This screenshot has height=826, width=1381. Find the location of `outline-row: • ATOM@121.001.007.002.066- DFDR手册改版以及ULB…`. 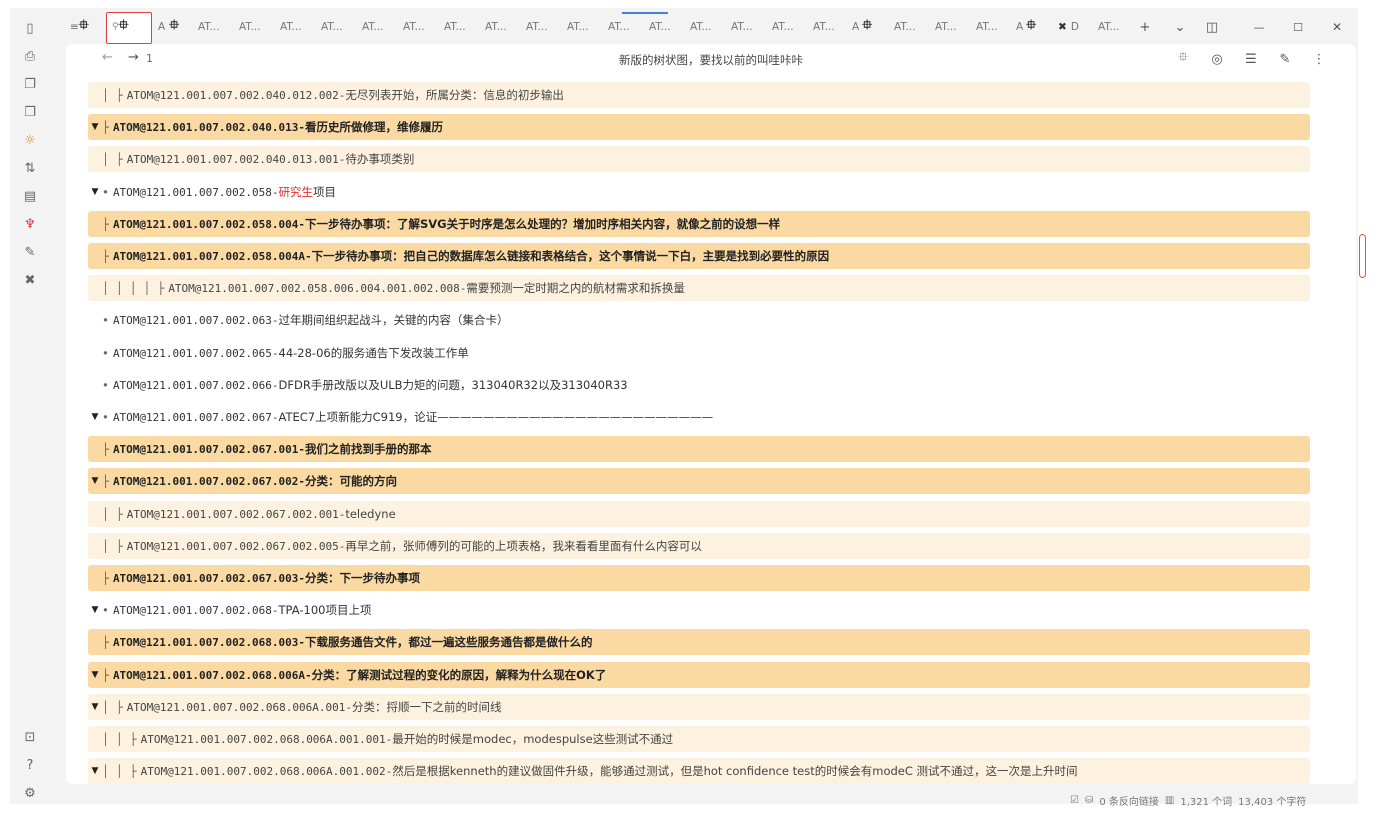

outline-row: • ATOM@121.001.007.002.066- DFDR手册改版以及ULB… is located at coordinates (699, 385).